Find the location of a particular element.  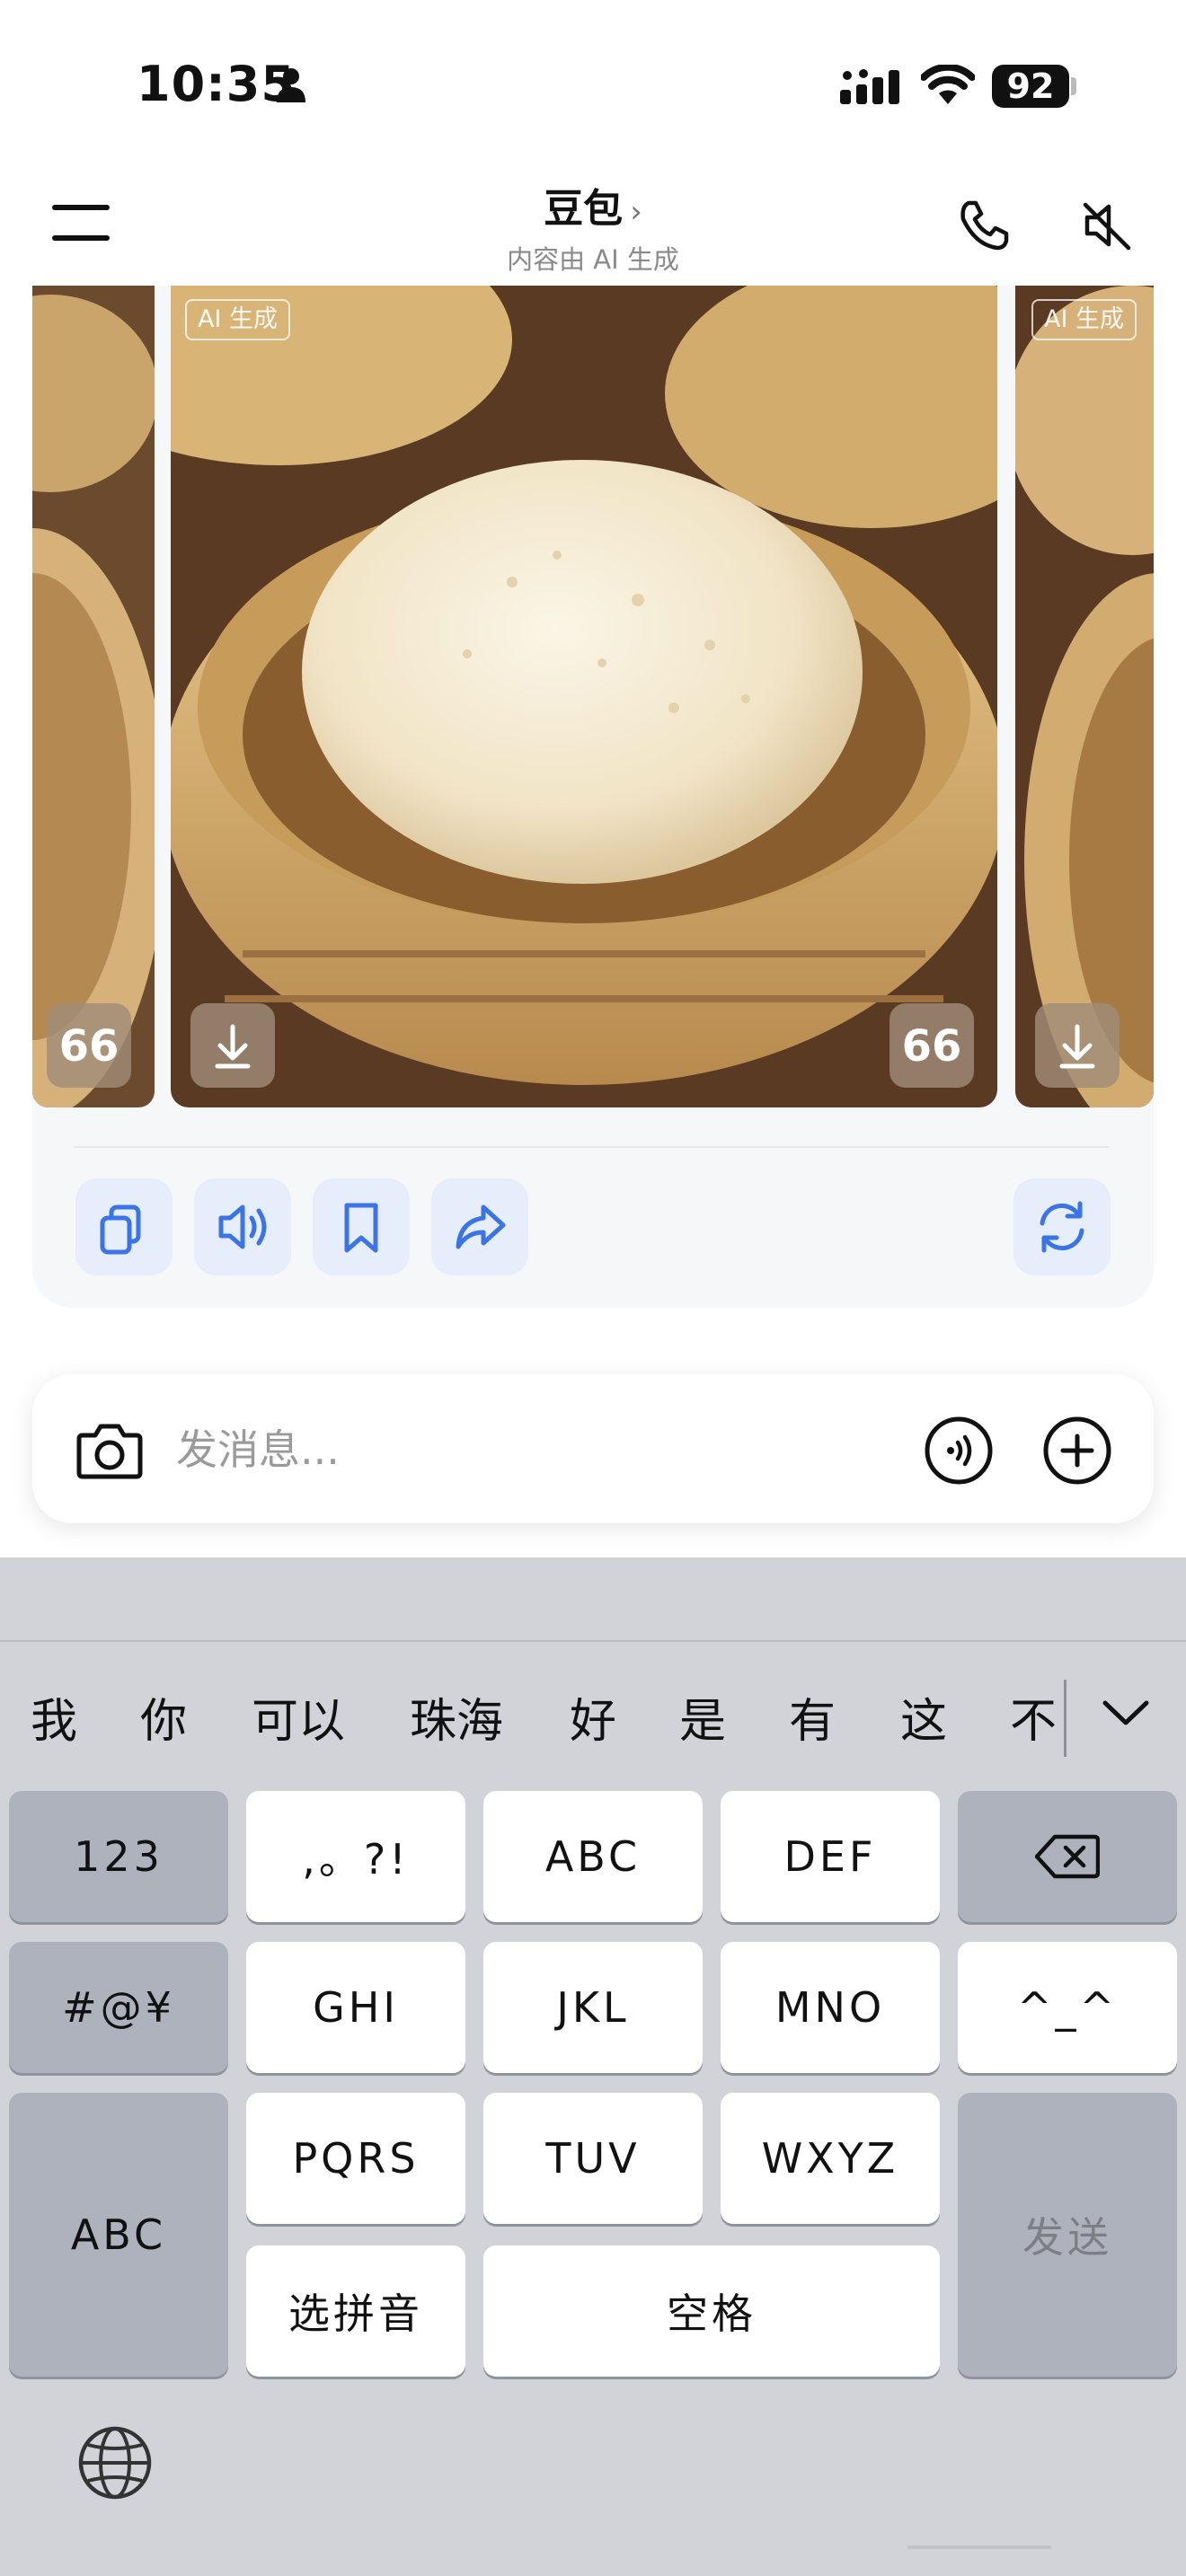

share-button is located at coordinates (479, 1226).